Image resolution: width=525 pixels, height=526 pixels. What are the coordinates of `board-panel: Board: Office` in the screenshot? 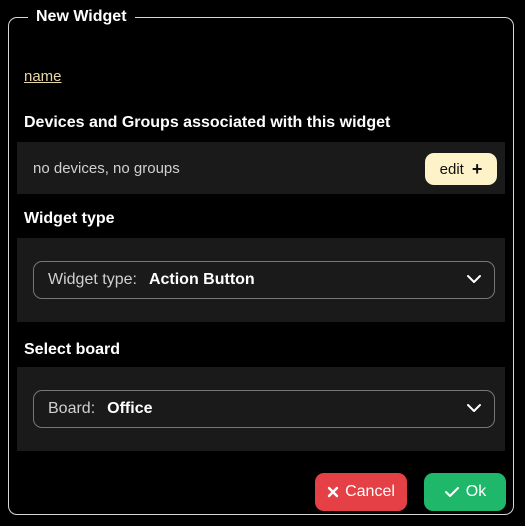 It's located at (261, 409).